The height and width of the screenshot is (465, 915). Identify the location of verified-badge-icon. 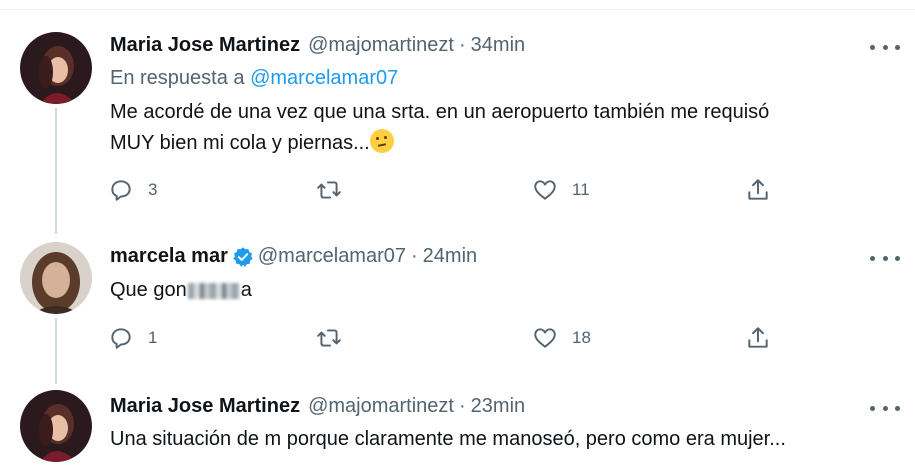
(243, 256).